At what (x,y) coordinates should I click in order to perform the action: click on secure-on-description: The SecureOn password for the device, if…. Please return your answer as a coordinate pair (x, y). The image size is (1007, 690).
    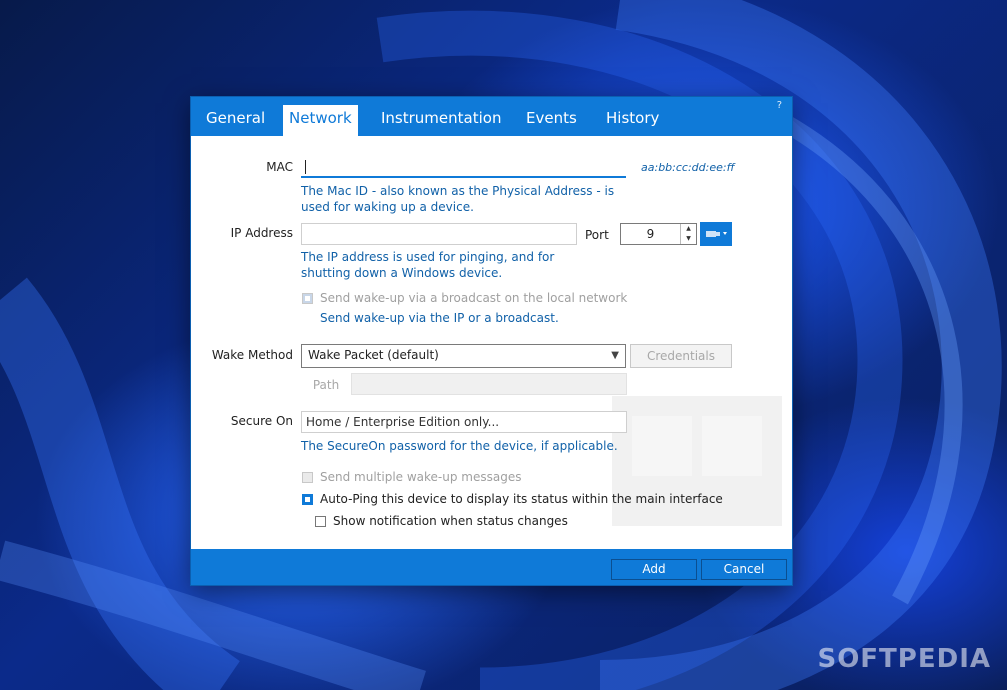
    Looking at the image, I should click on (459, 446).